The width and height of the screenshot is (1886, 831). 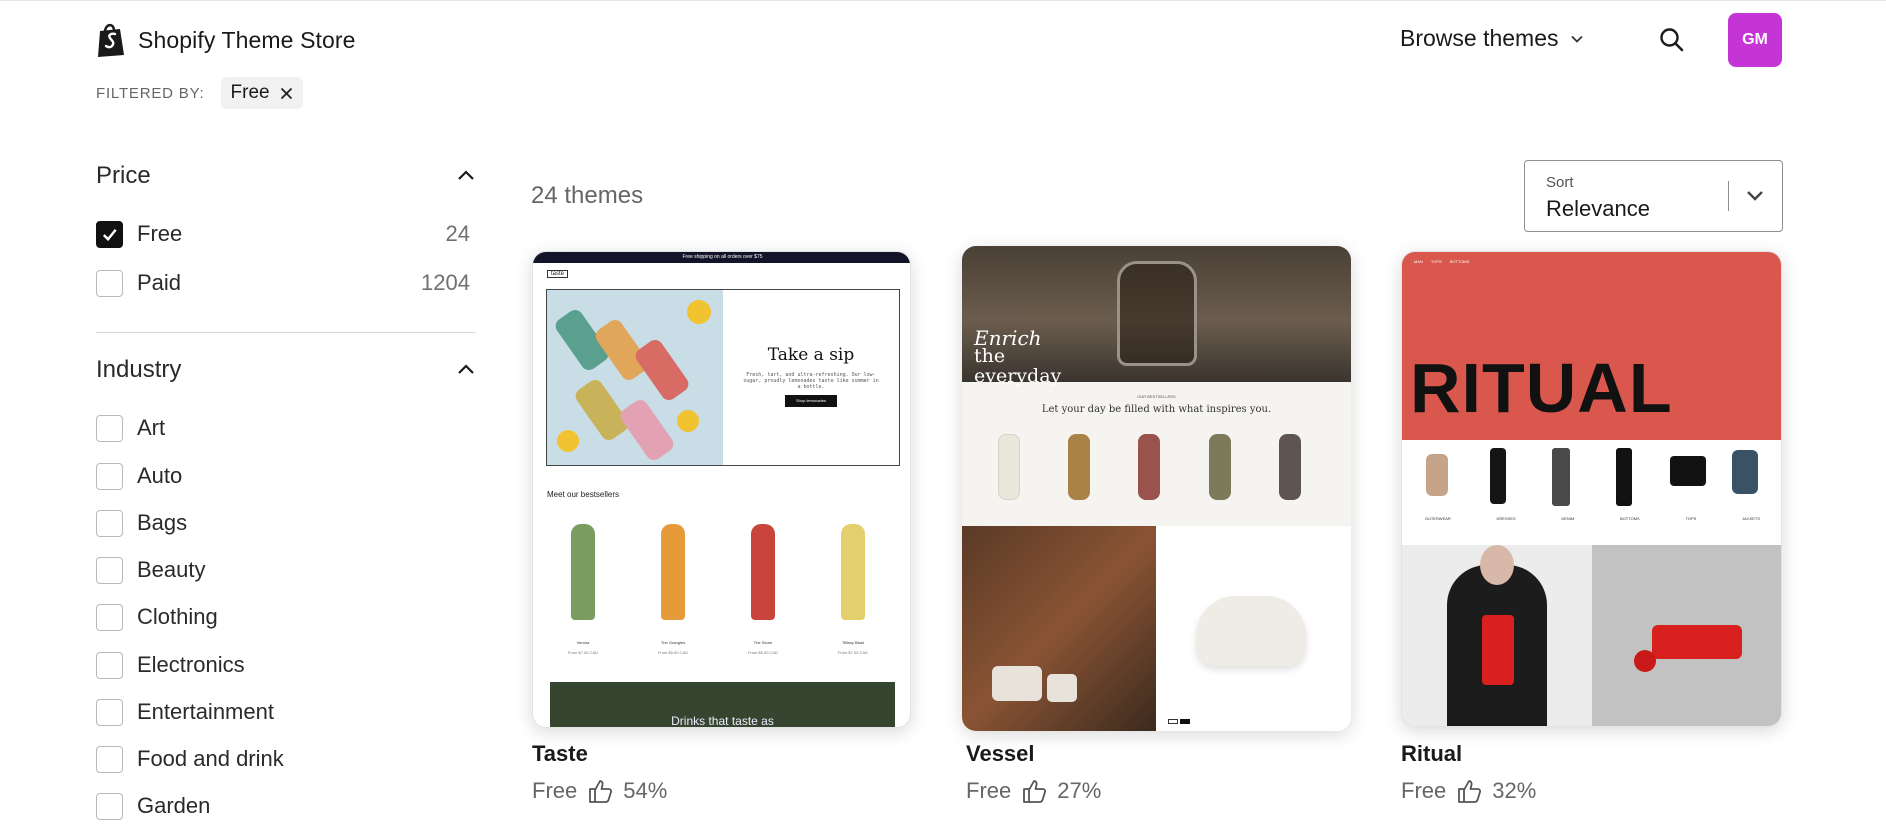 What do you see at coordinates (1431, 754) in the screenshot?
I see `theme-name: Ritual` at bounding box center [1431, 754].